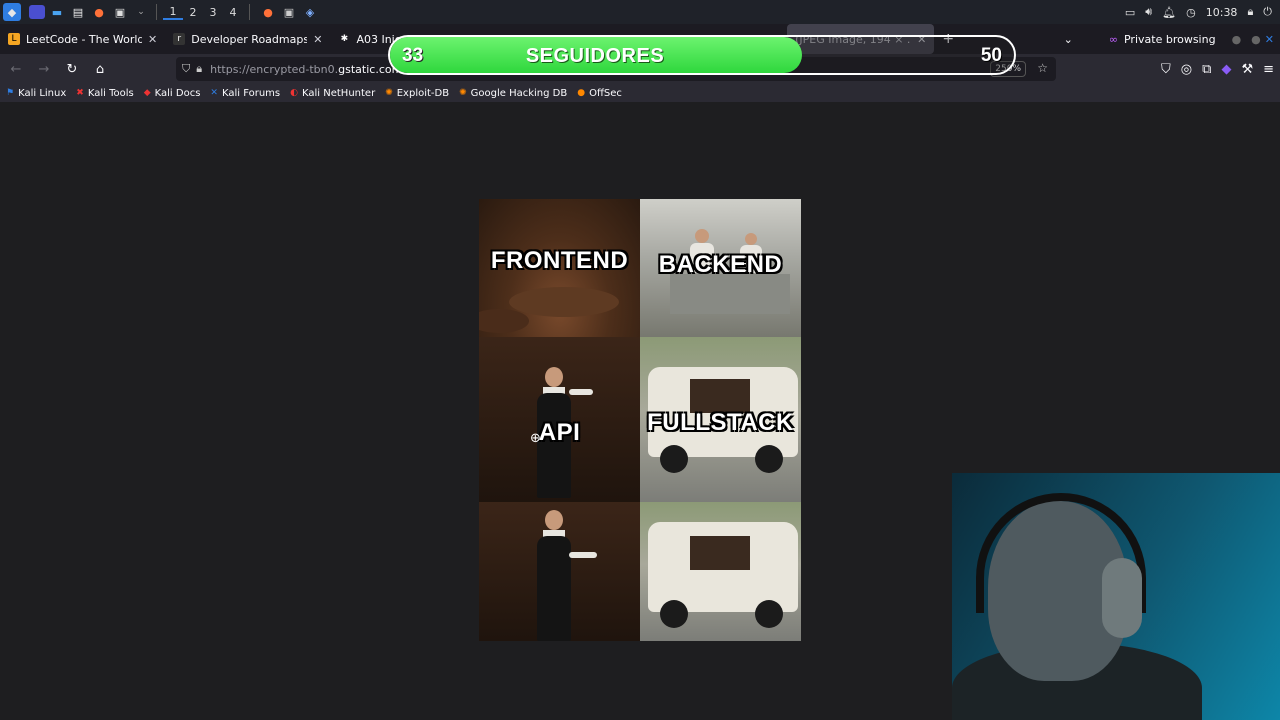 This screenshot has height=720, width=1280. I want to click on kali-docs-icon: ◆, so click(147, 93).